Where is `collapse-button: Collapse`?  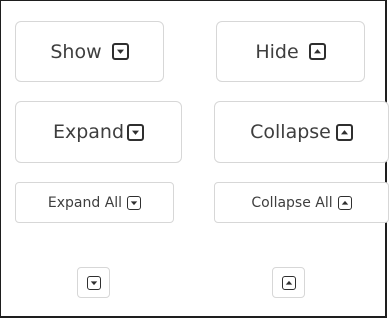
collapse-button: Collapse is located at coordinates (301, 132).